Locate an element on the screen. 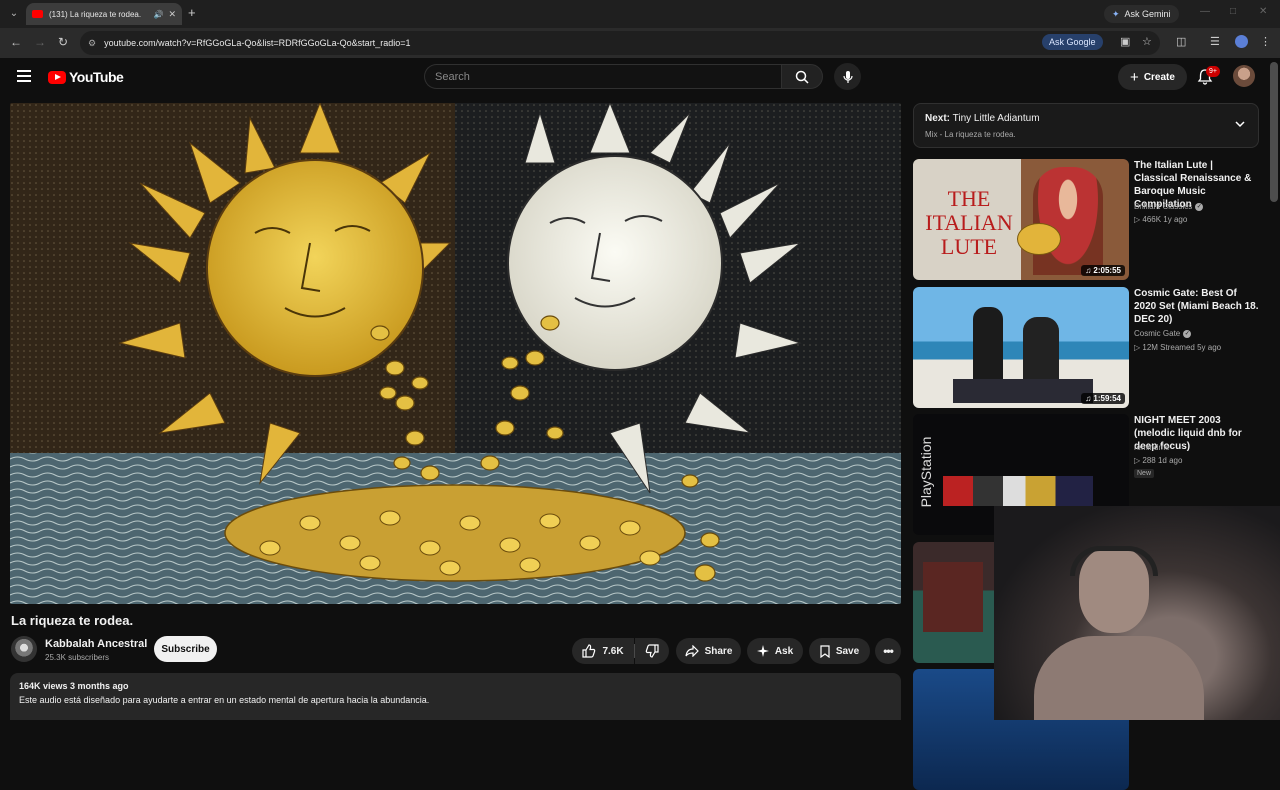  angel-figure is located at coordinates (1068, 221).